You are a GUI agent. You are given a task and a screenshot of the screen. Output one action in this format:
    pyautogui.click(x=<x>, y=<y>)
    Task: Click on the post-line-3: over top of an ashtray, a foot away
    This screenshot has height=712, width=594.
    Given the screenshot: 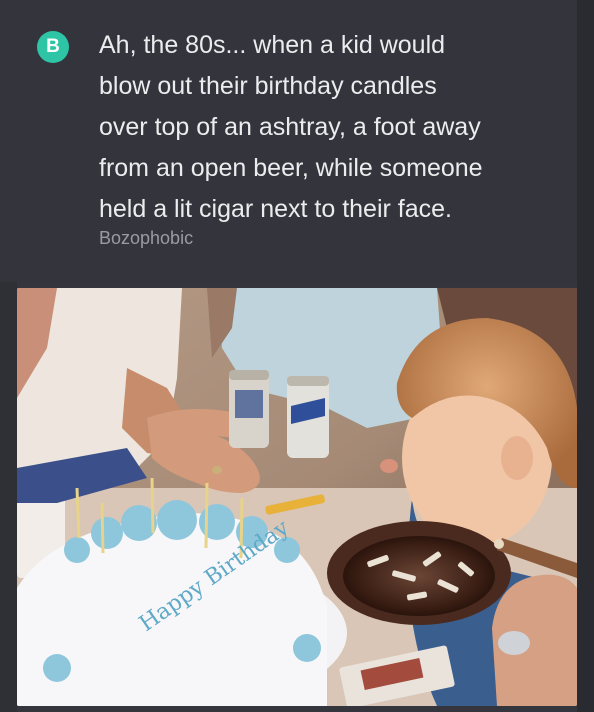 What is the action you would take?
    pyautogui.click(x=290, y=127)
    